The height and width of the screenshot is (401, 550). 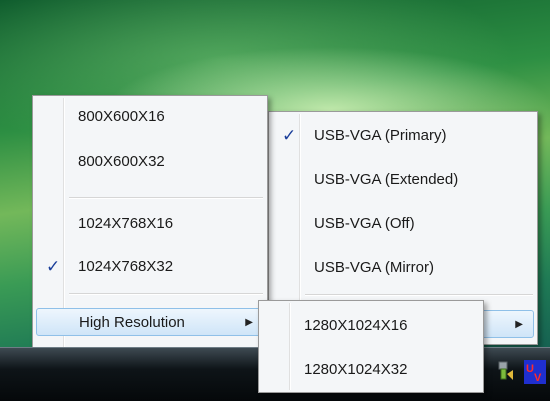 I want to click on usb-display-tray-icon, so click(x=506, y=372).